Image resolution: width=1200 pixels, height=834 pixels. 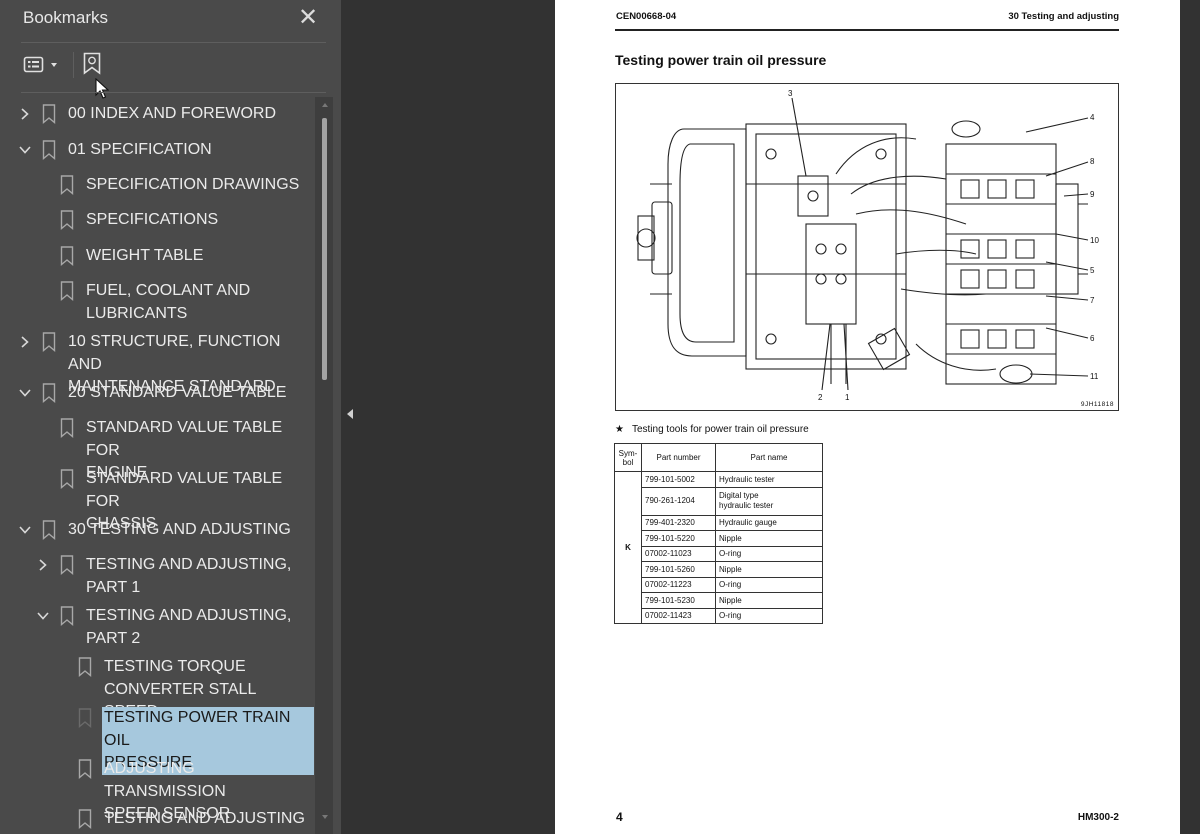 What do you see at coordinates (157, 687) in the screenshot?
I see `bookmark-item: TESTING TORQUE CONVERTER STALL SPEED` at bounding box center [157, 687].